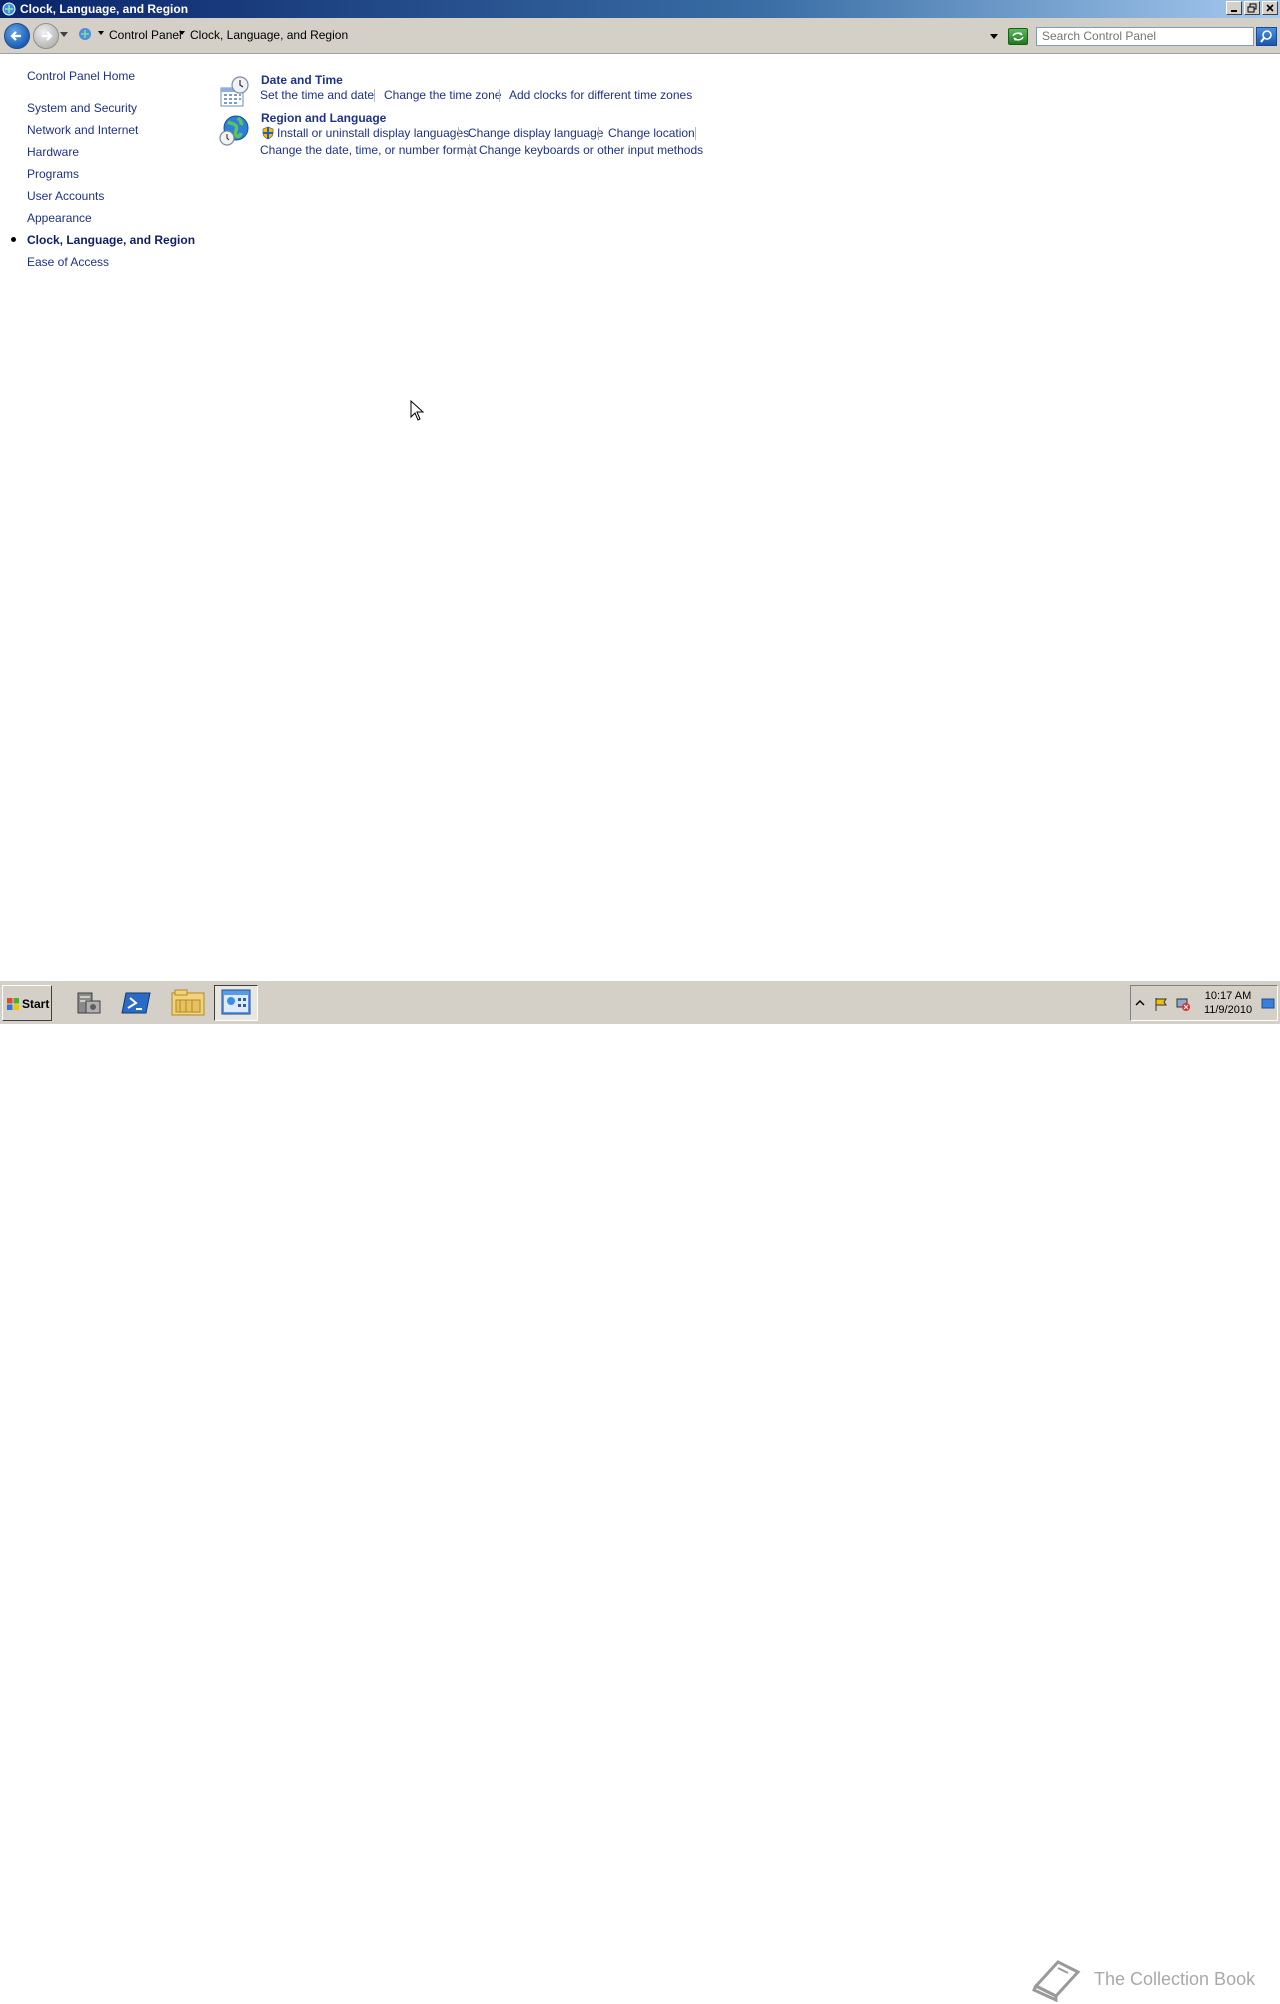 This screenshot has width=1280, height=2004. Describe the element at coordinates (1228, 996) in the screenshot. I see `clock-time: 10:17 AM` at that location.